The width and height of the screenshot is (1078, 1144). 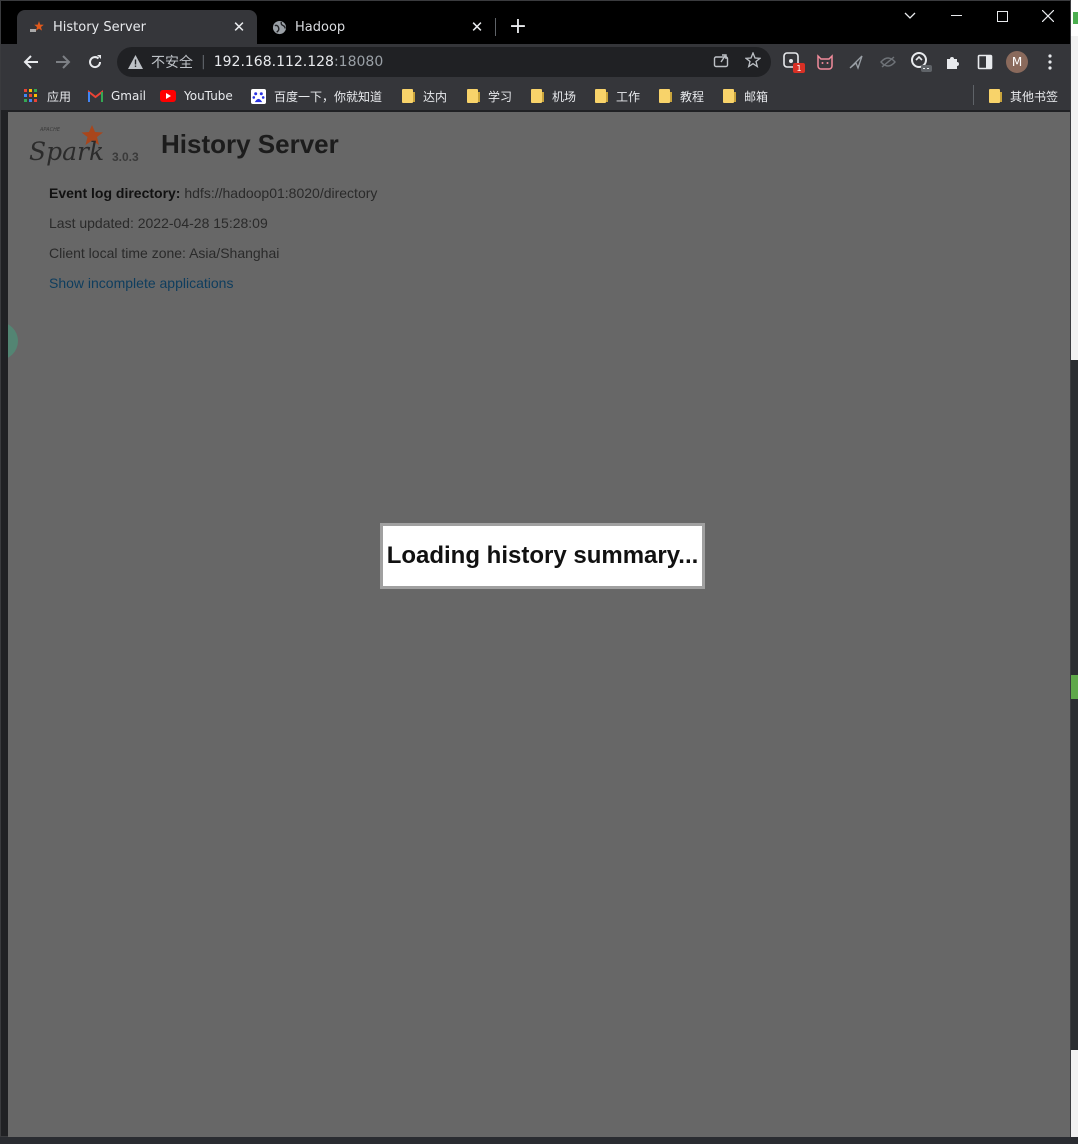 What do you see at coordinates (158, 223) in the screenshot?
I see `last-updated: Last updated: 2022-04-28 15:28:09` at bounding box center [158, 223].